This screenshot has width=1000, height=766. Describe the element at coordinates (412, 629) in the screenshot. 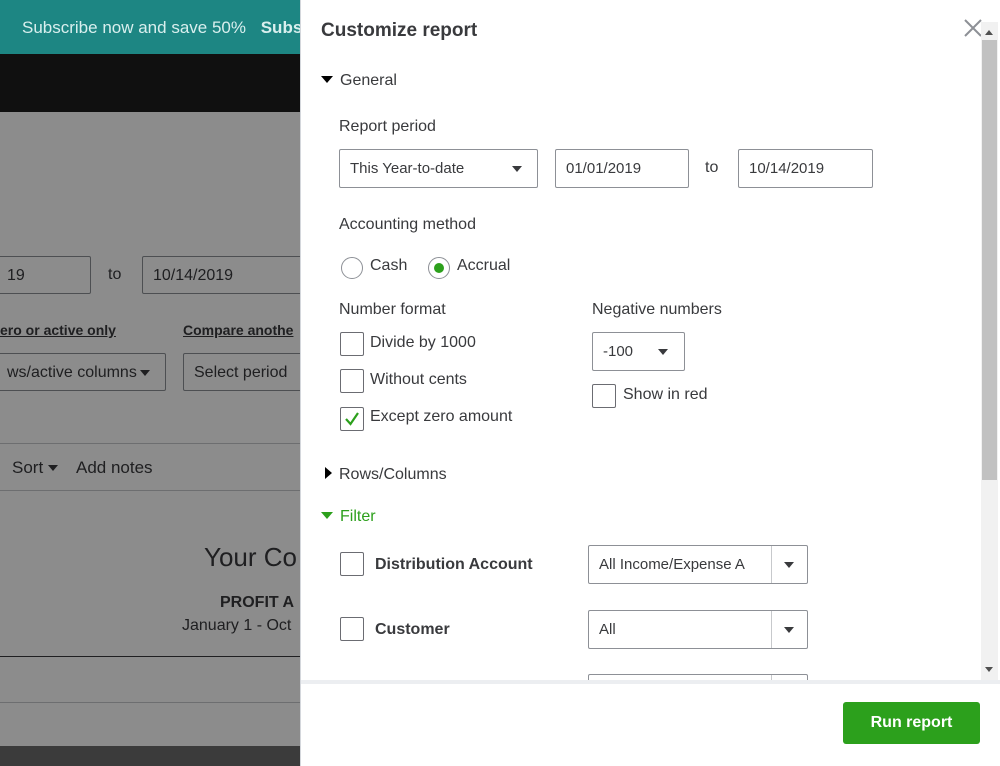

I see `customer-label: Customer` at that location.